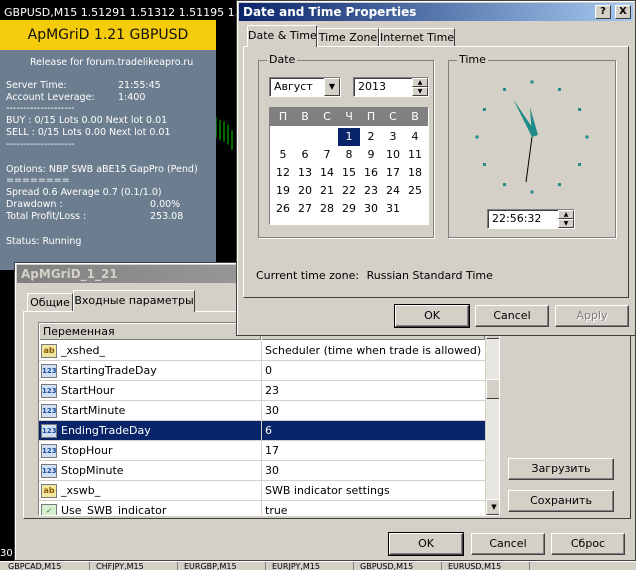  What do you see at coordinates (415, 173) in the screenshot?
I see `calendar-day: 18` at bounding box center [415, 173].